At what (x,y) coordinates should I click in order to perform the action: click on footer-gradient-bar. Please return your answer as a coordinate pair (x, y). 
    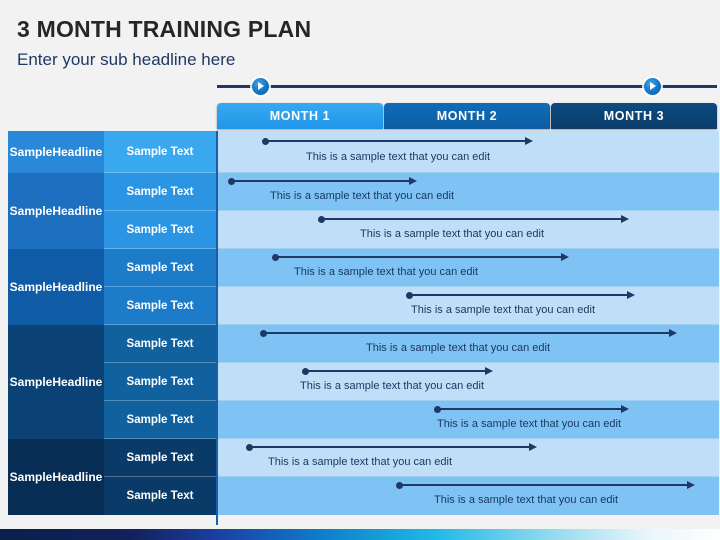
    Looking at the image, I should click on (360, 534).